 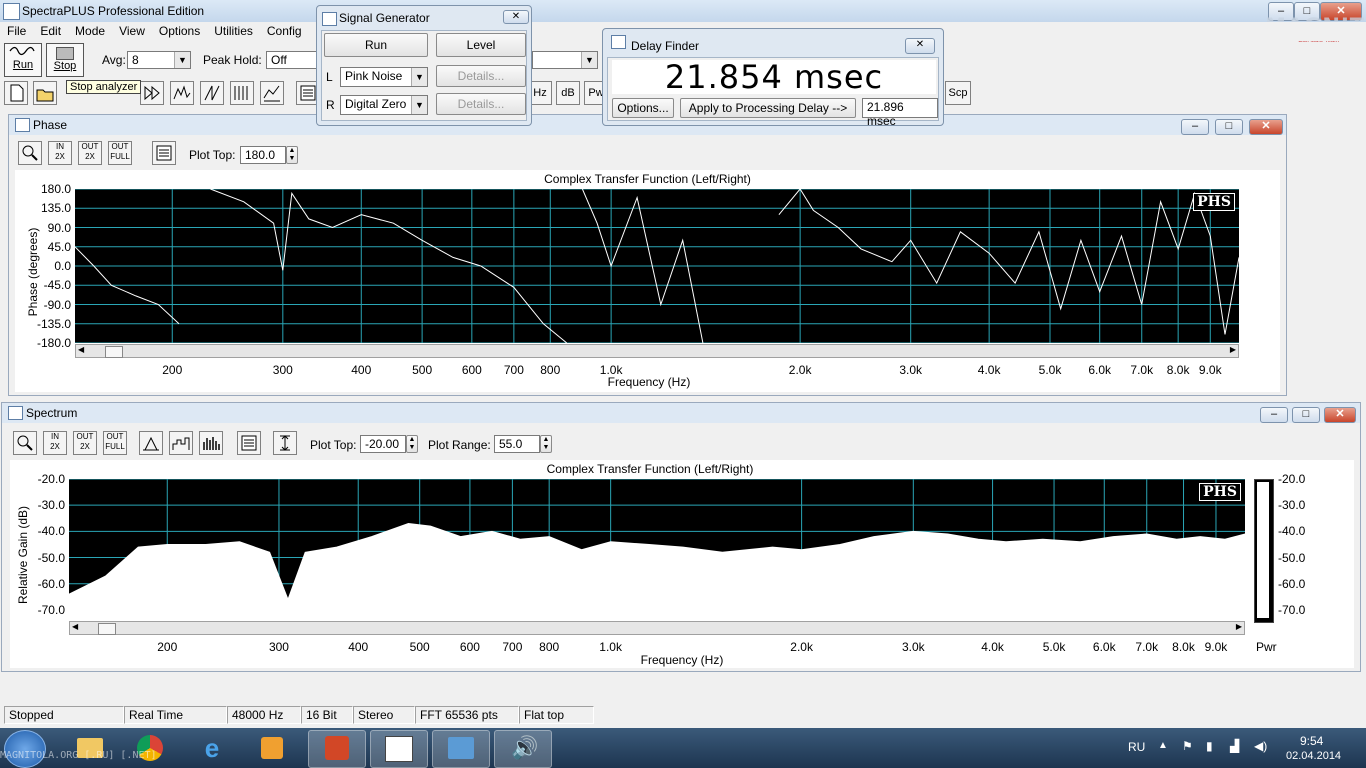 I want to click on phase-plot-top-spinner: ▲ ▼, so click(x=292, y=155).